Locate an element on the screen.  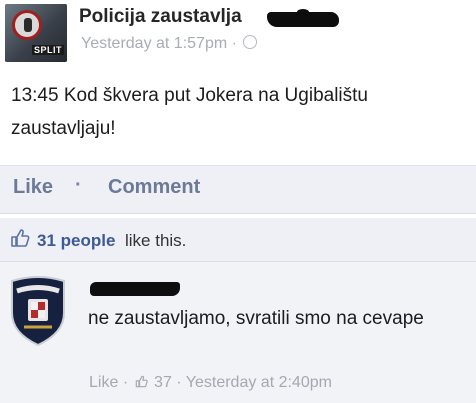
like-button: Like is located at coordinates (33, 187).